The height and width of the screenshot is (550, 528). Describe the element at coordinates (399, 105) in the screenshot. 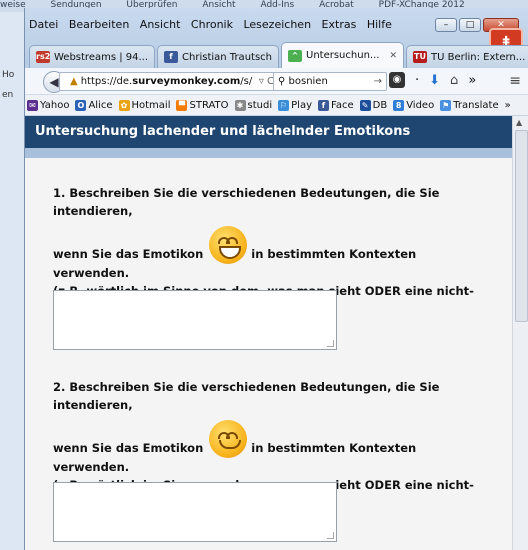

I see `video-icon: 8` at that location.